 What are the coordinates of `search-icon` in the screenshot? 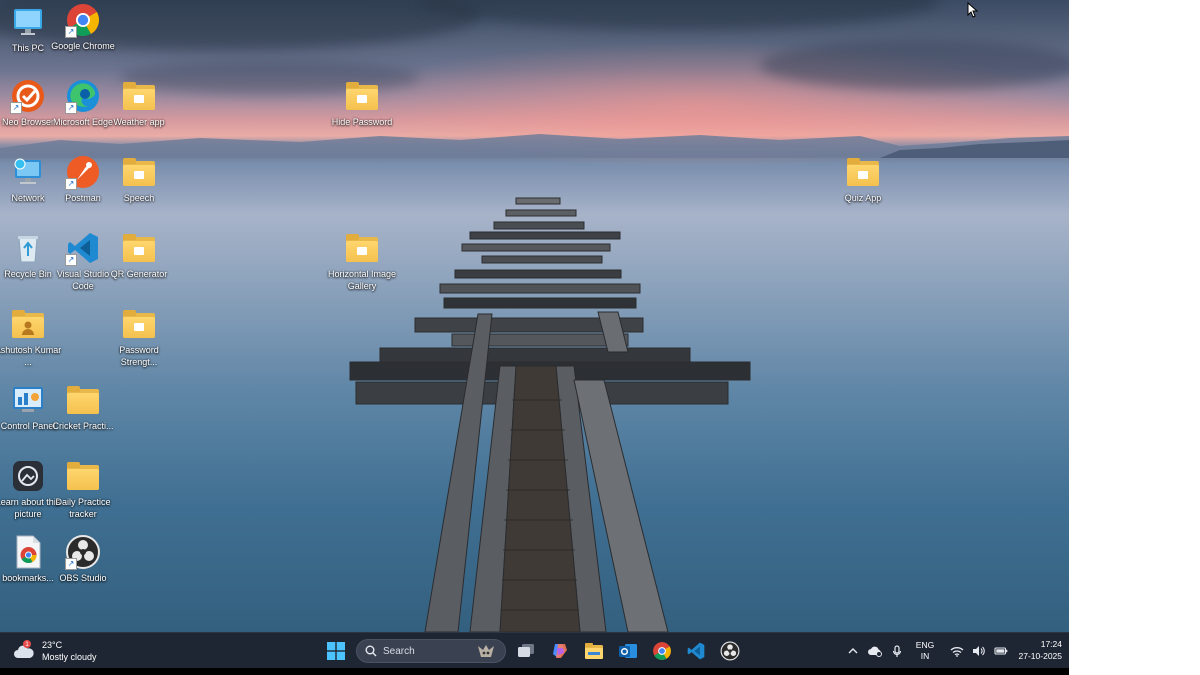 It's located at (371, 651).